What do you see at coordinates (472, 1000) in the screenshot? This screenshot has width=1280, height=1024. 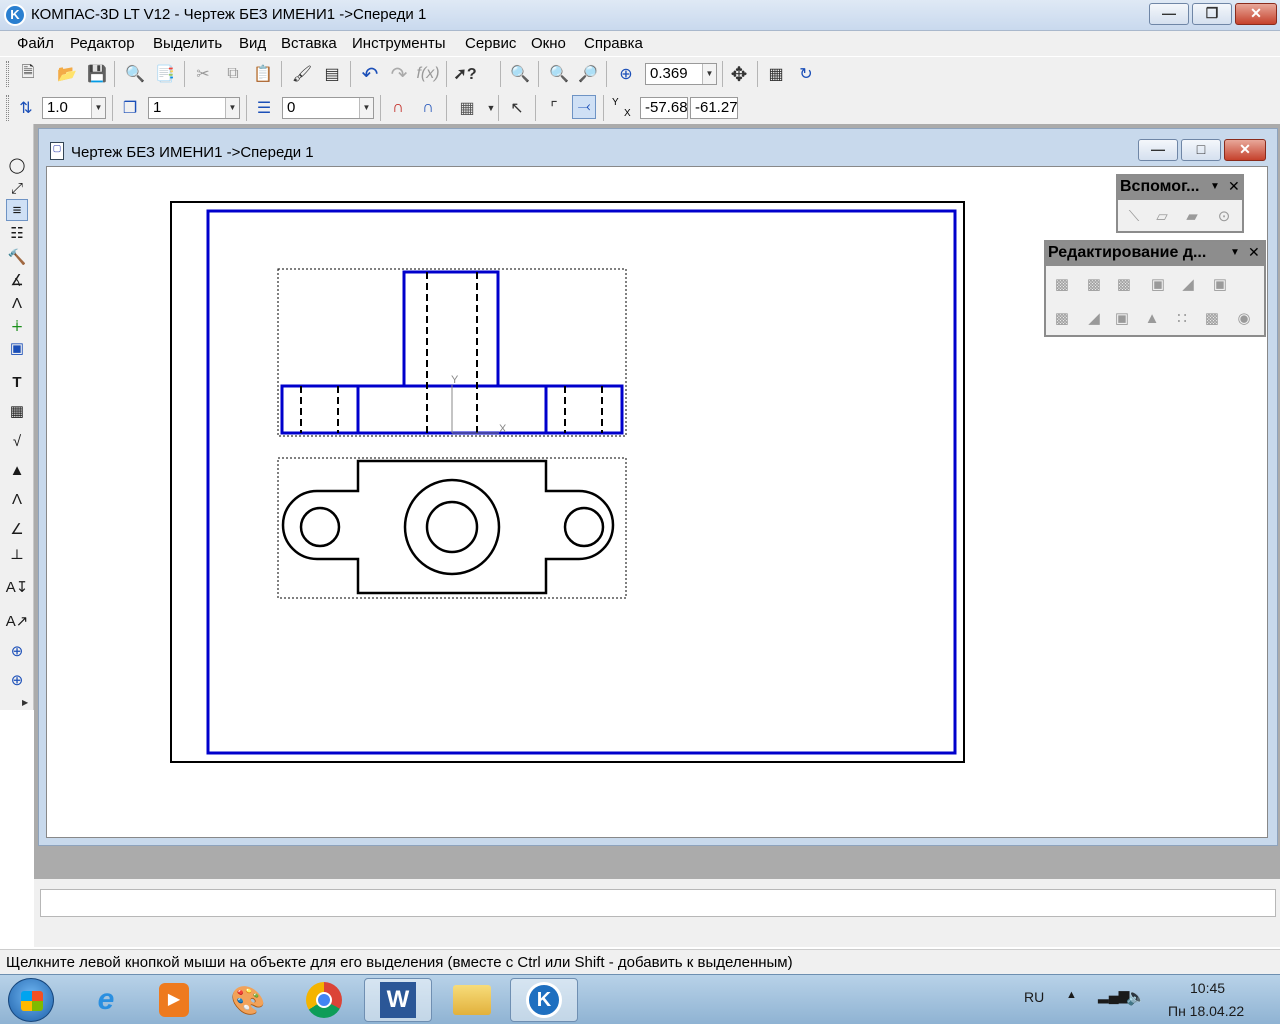 I see `taskbar-explorer` at bounding box center [472, 1000].